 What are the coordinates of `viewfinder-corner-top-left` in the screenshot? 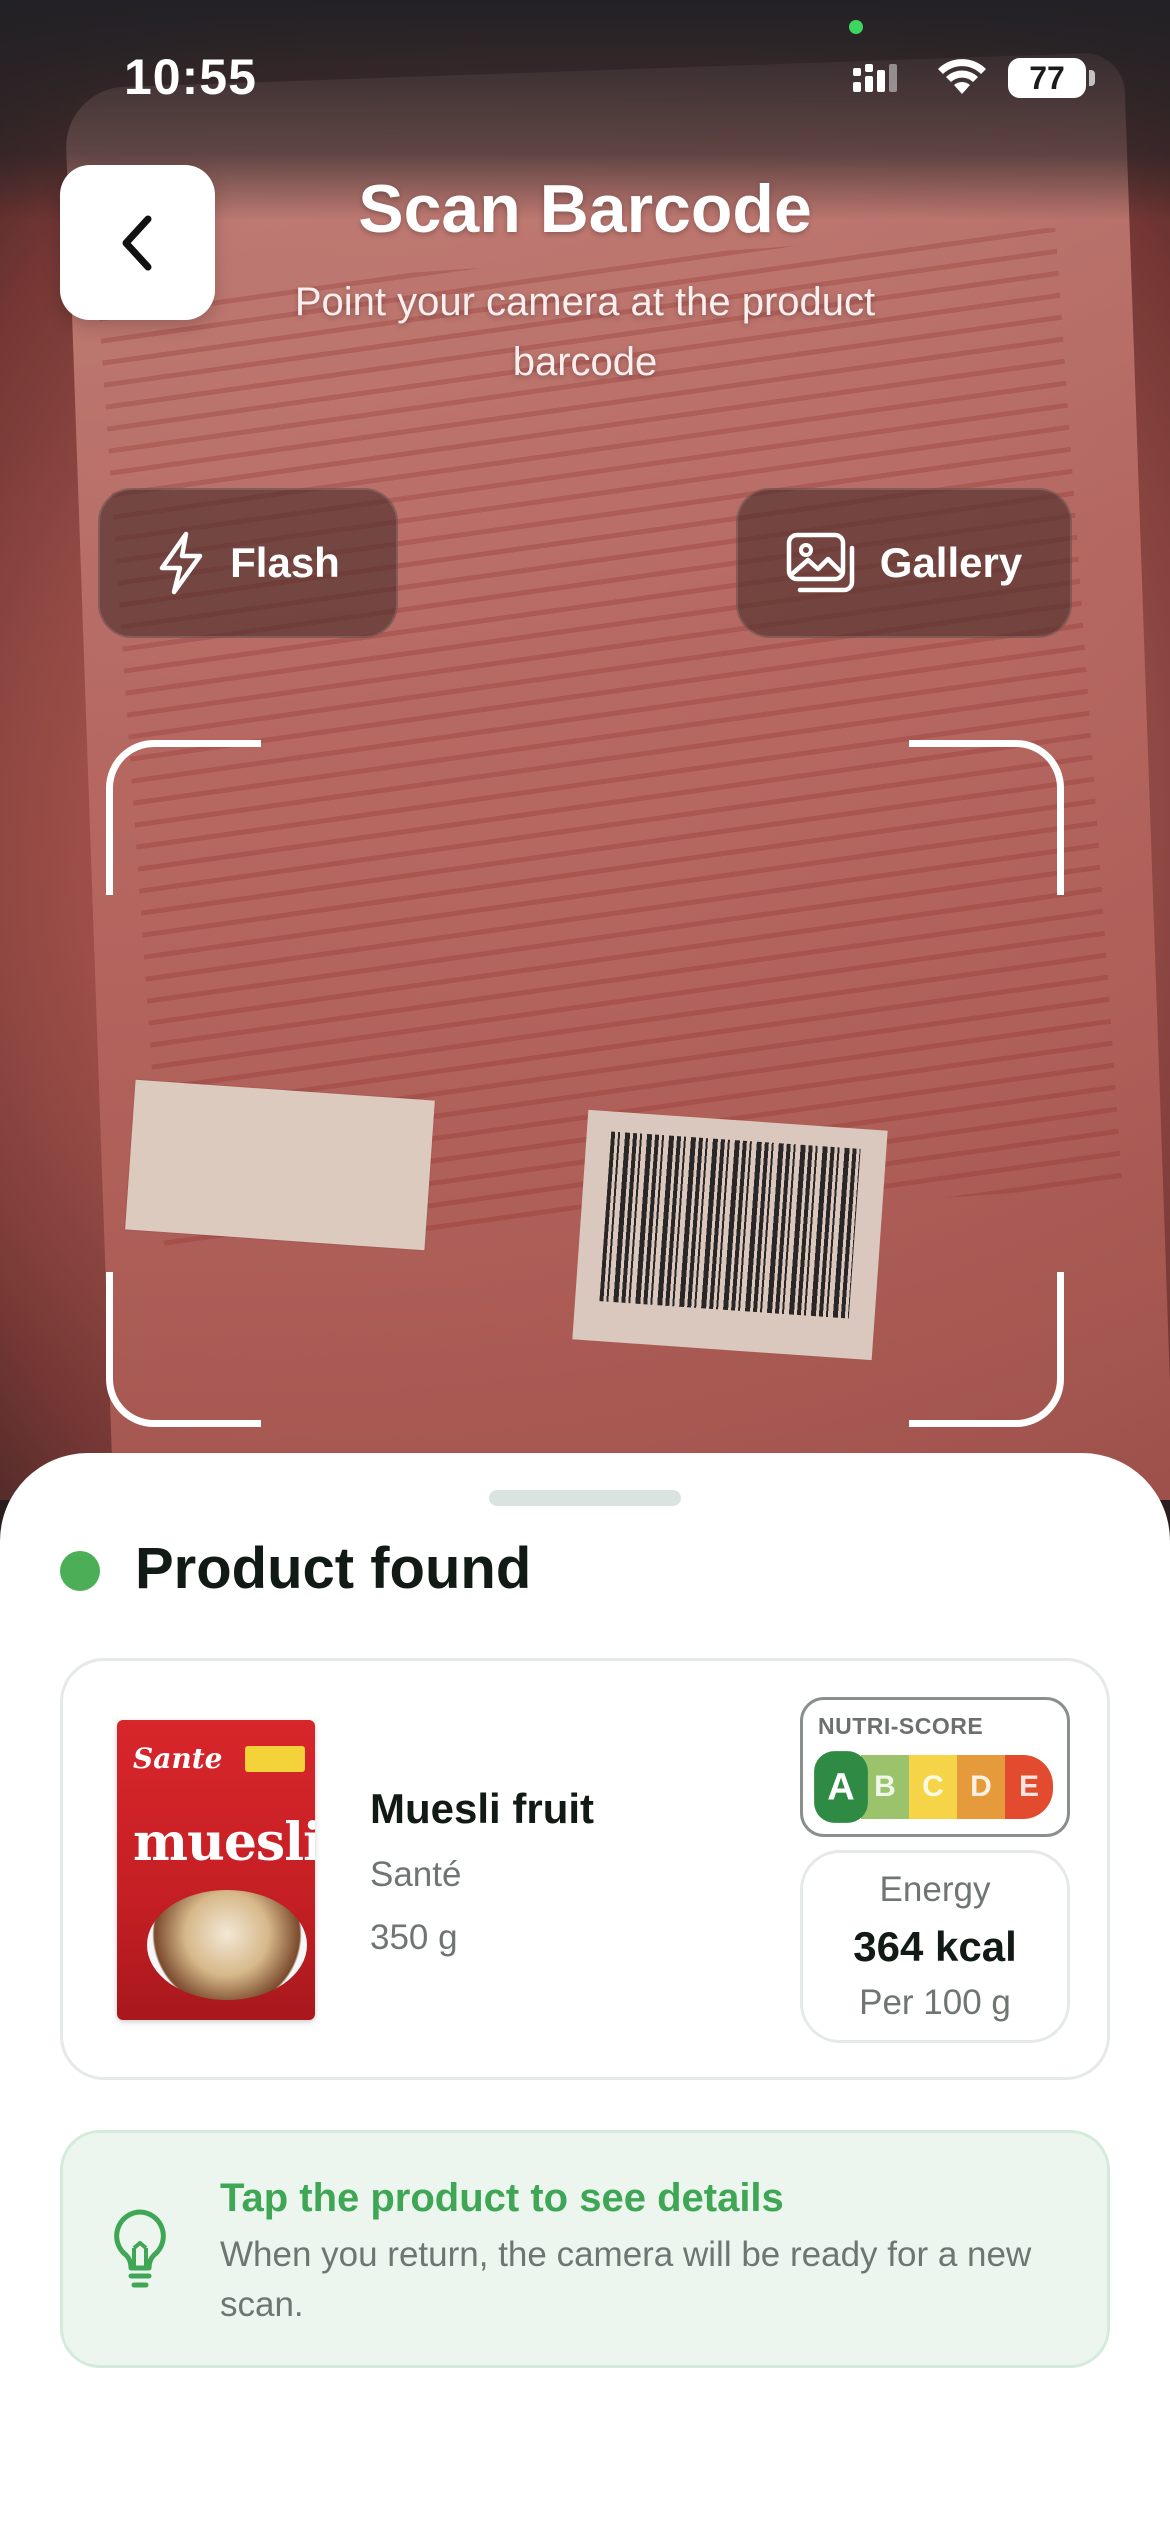 It's located at (183, 817).